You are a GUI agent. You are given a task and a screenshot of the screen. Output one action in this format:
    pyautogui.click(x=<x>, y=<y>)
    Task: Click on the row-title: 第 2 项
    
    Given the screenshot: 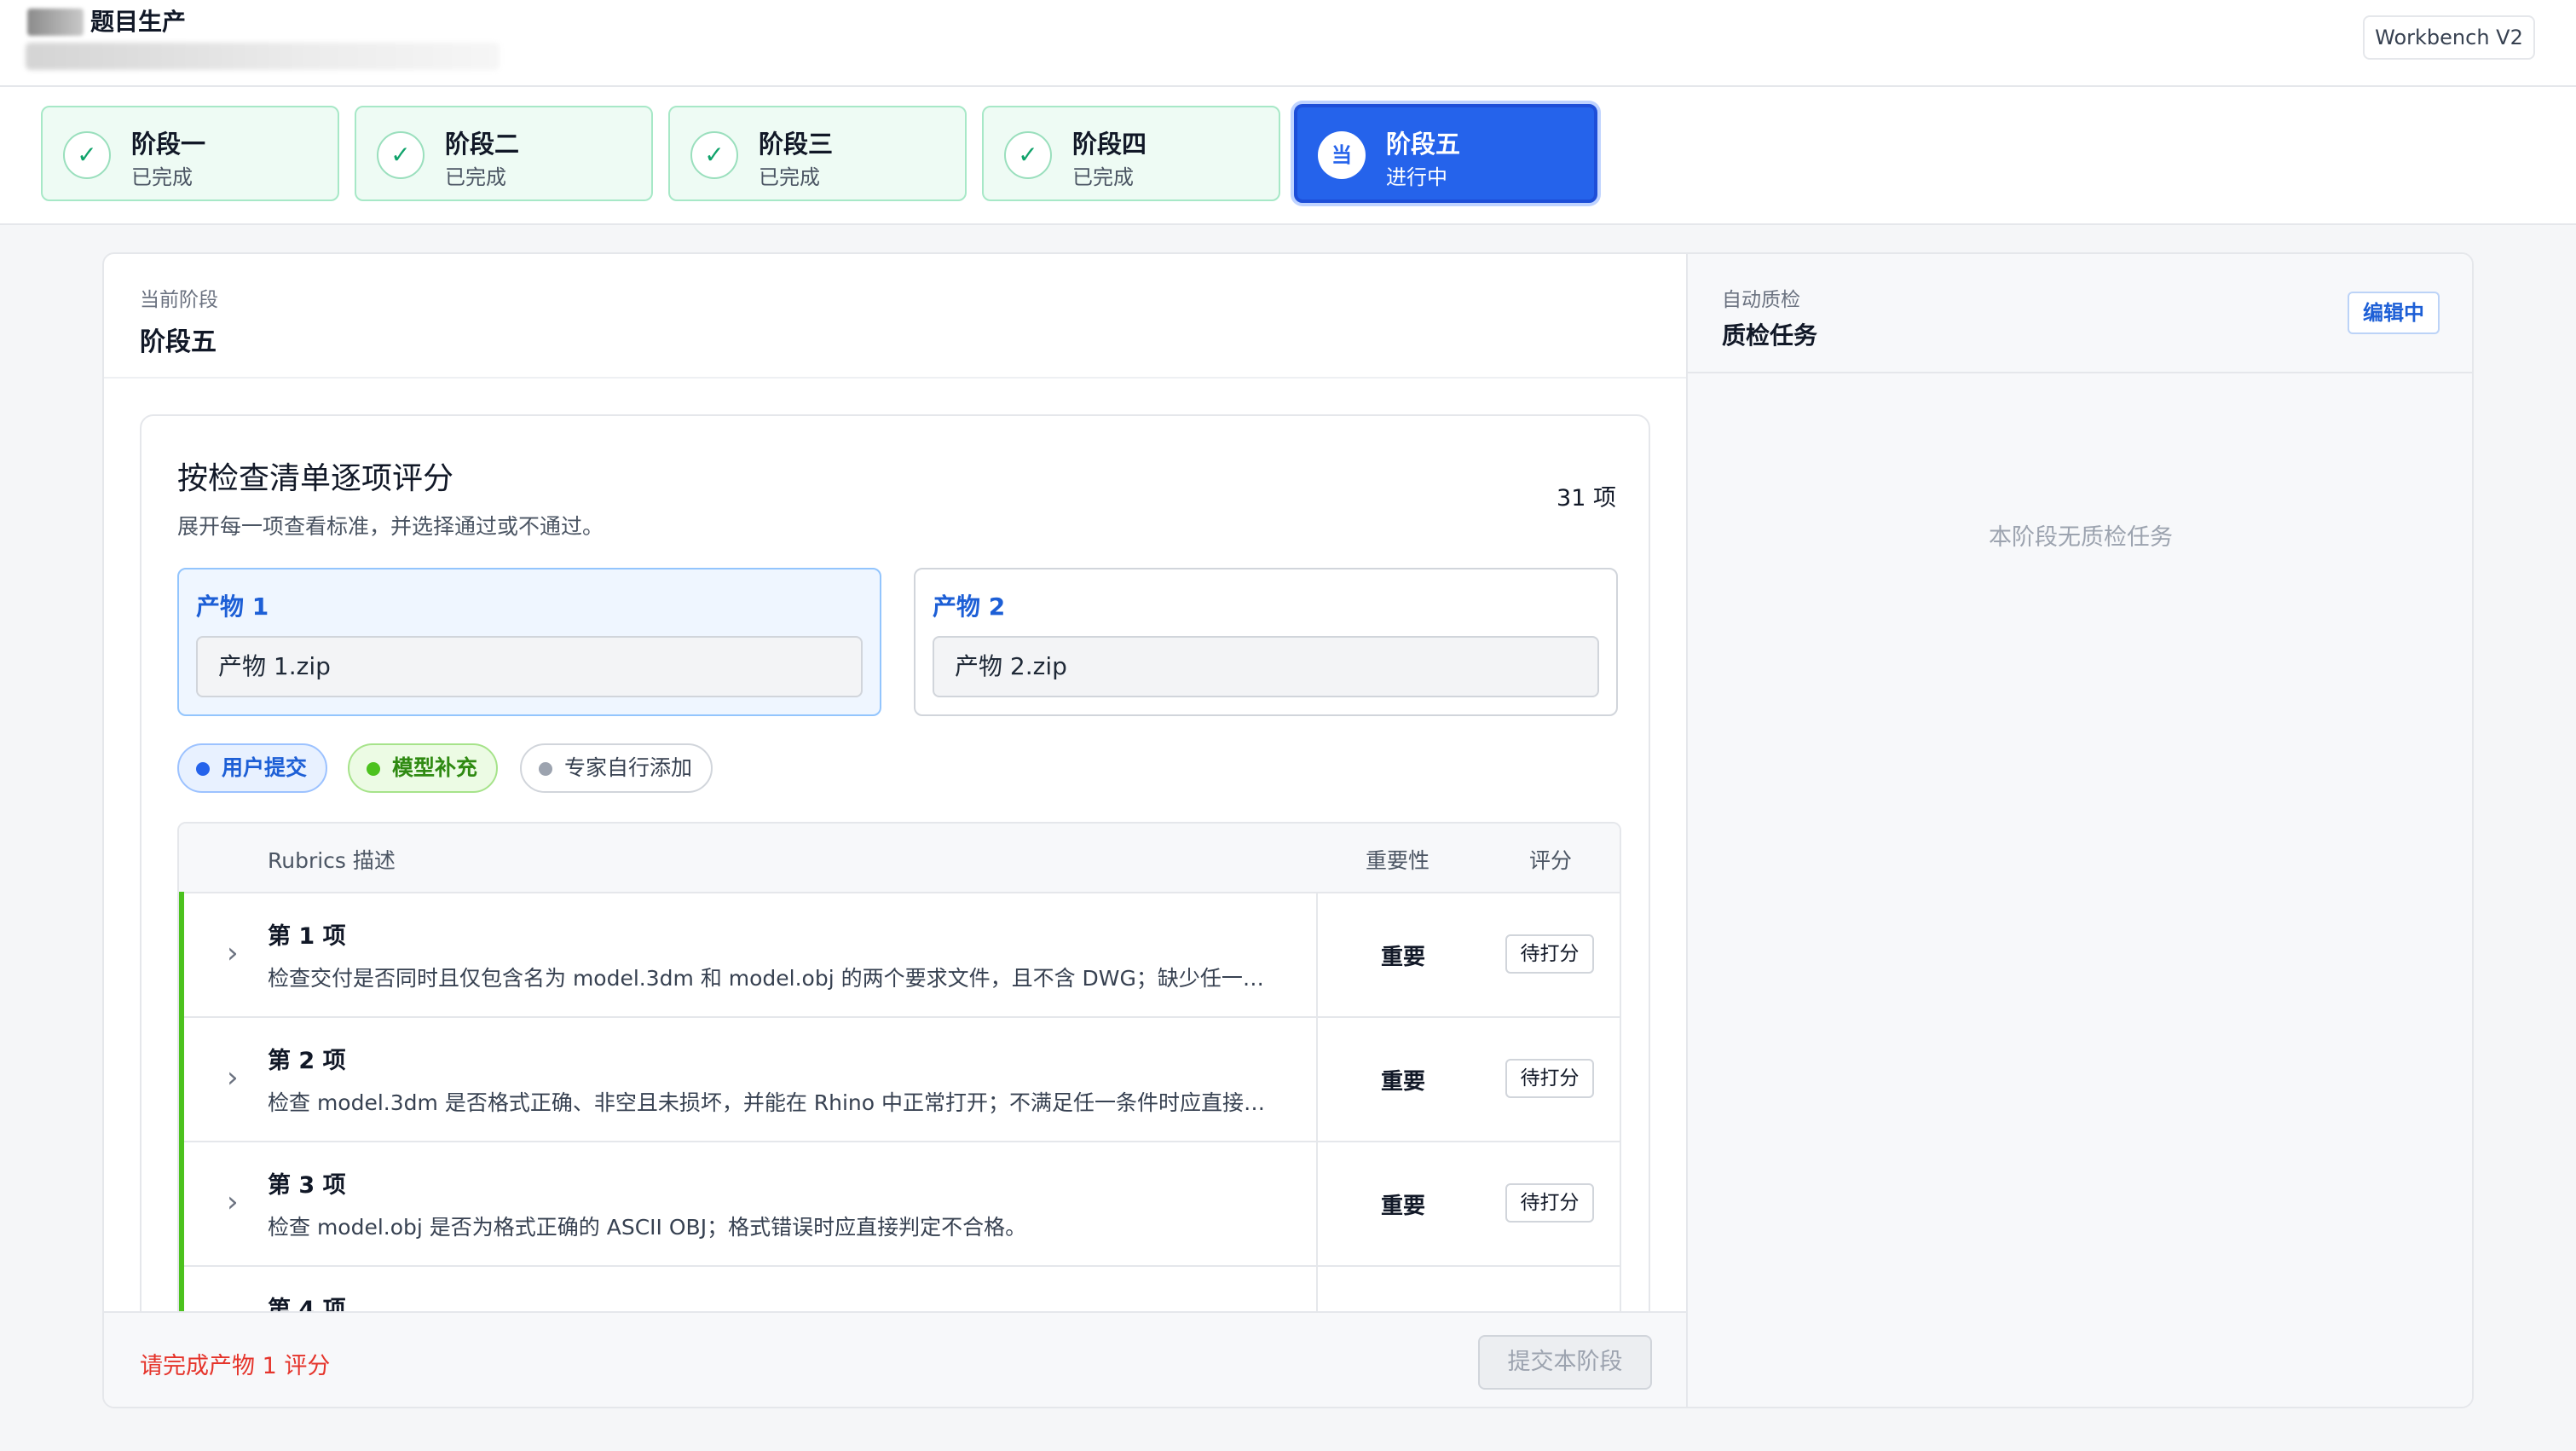 What is the action you would take?
    pyautogui.click(x=307, y=1061)
    